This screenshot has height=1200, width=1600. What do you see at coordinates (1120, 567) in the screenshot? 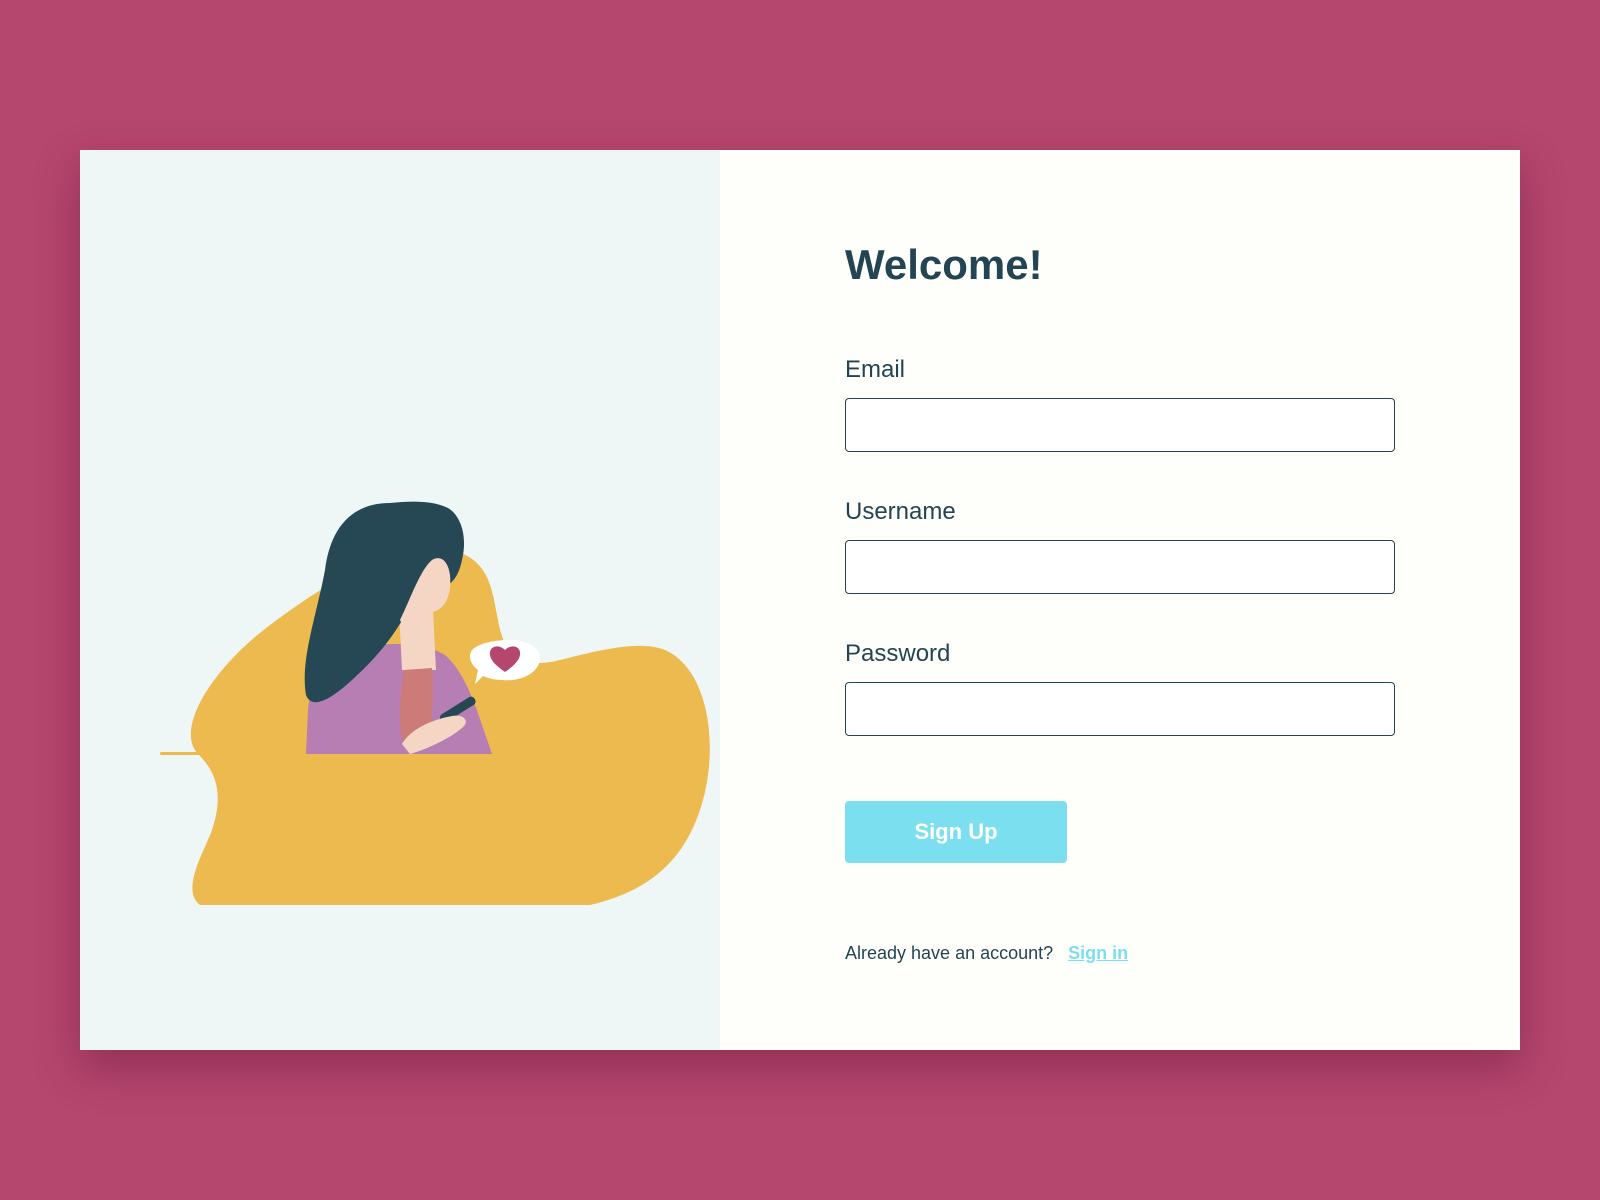
I see `username-field` at bounding box center [1120, 567].